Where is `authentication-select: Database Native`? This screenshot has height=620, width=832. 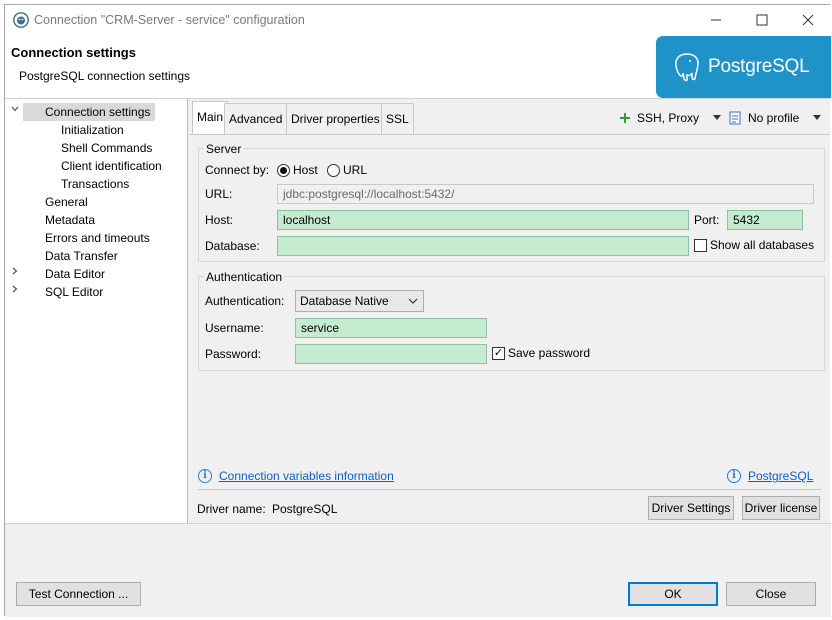
authentication-select: Database Native is located at coordinates (359, 301).